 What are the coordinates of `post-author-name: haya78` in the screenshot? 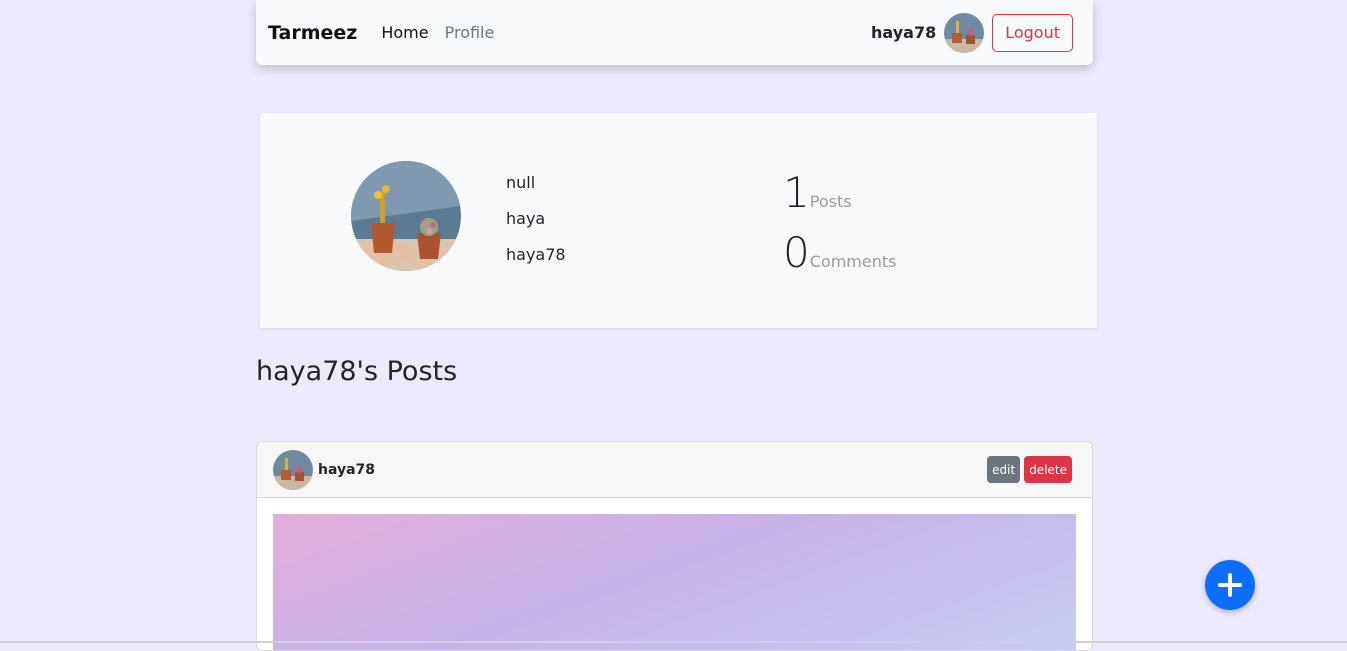 It's located at (346, 470).